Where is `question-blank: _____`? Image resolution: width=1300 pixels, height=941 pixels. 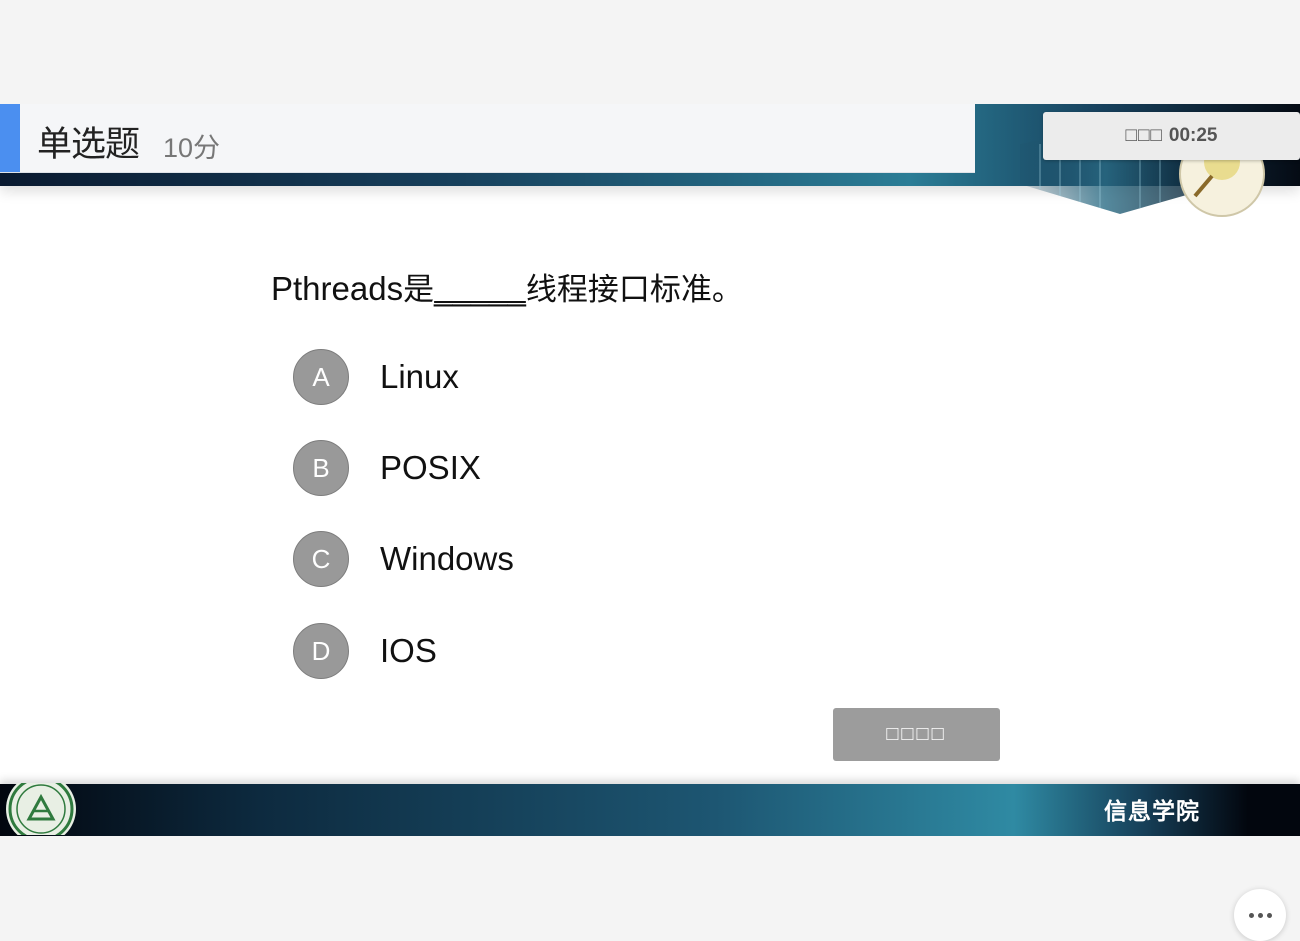
question-blank: _____ is located at coordinates (480, 288).